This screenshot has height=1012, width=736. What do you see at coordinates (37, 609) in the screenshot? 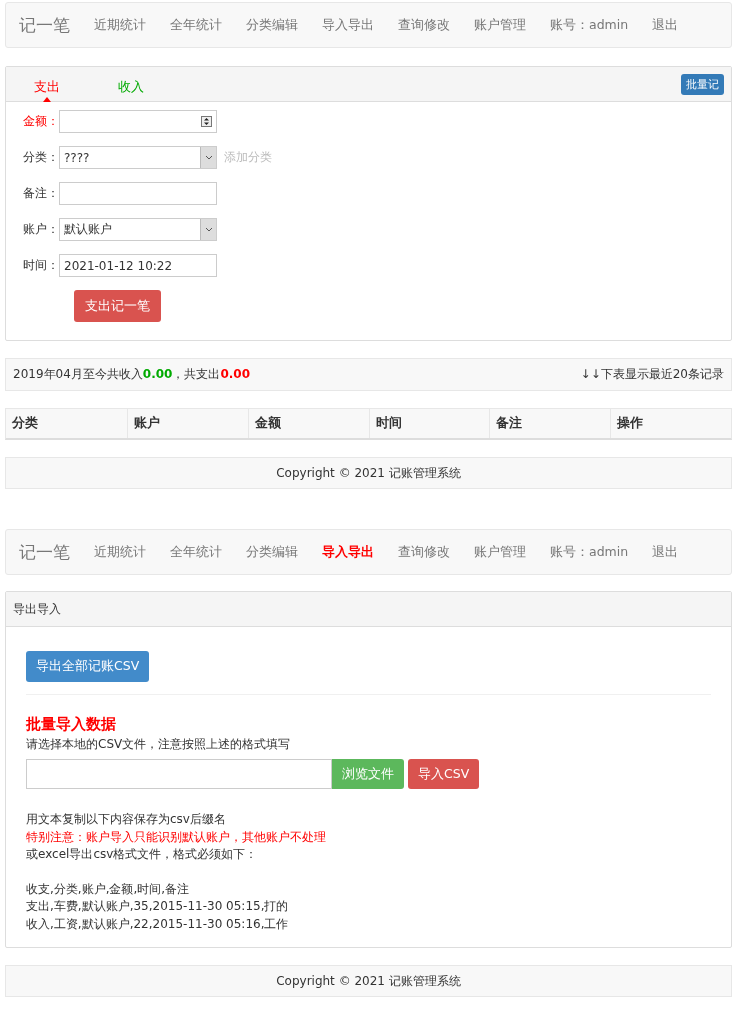
I see `panel-title: 导出导入` at bounding box center [37, 609].